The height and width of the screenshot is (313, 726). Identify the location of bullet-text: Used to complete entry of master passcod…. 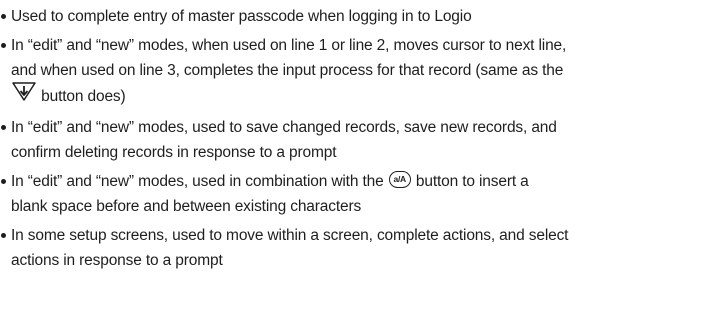
(241, 16).